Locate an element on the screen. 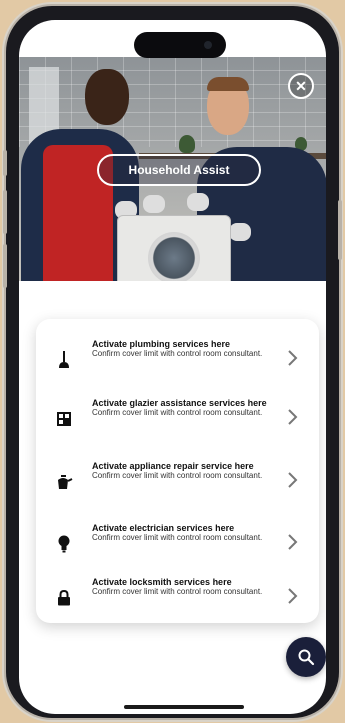 The height and width of the screenshot is (723, 345). mute-switch is located at coordinates (5, 163).